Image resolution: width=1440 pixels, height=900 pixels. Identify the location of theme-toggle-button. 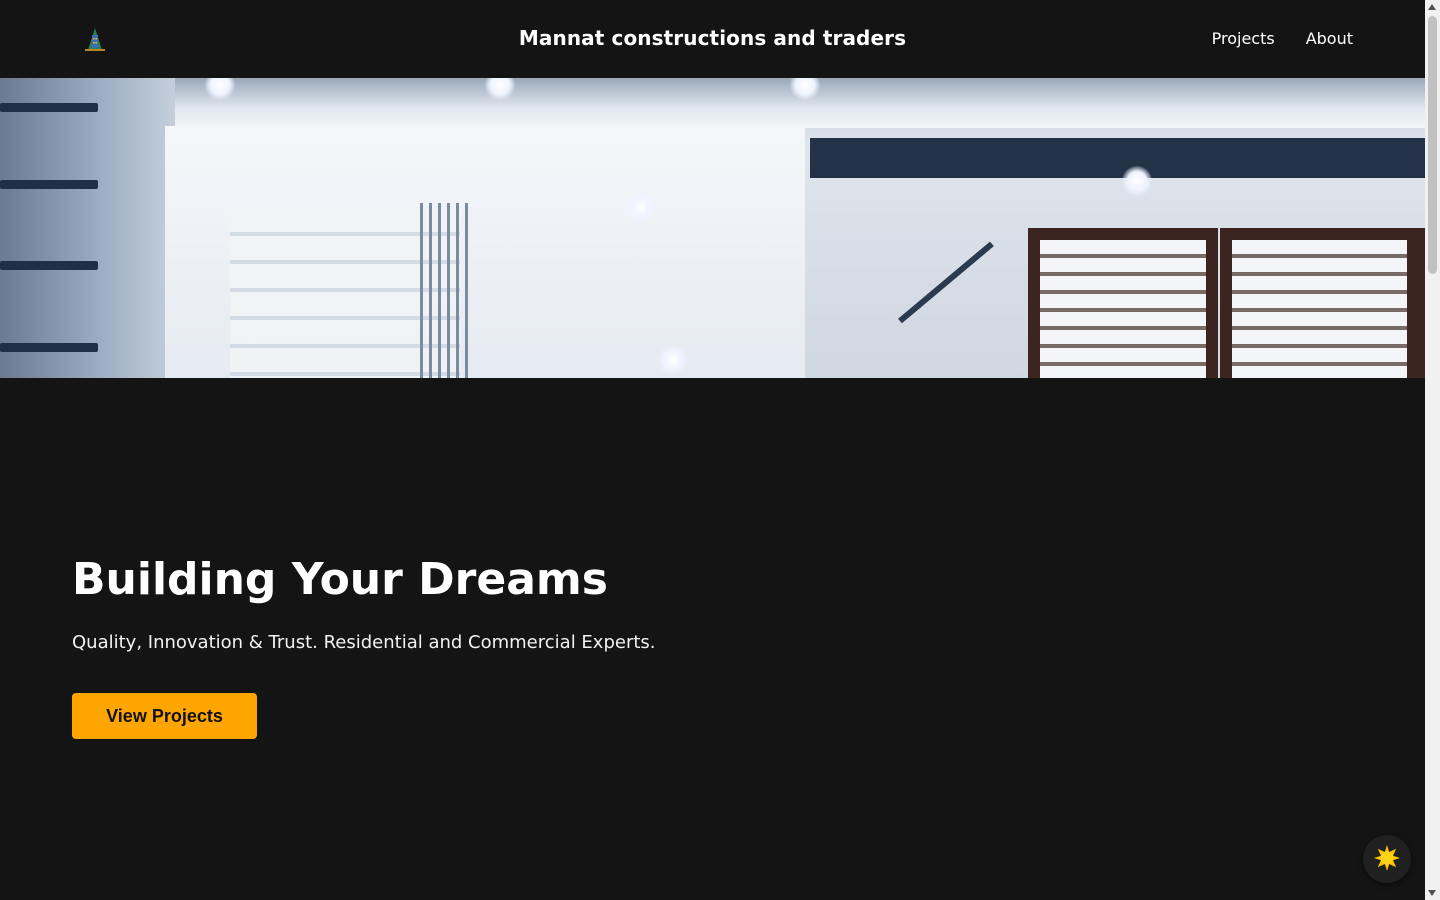
(1387, 859).